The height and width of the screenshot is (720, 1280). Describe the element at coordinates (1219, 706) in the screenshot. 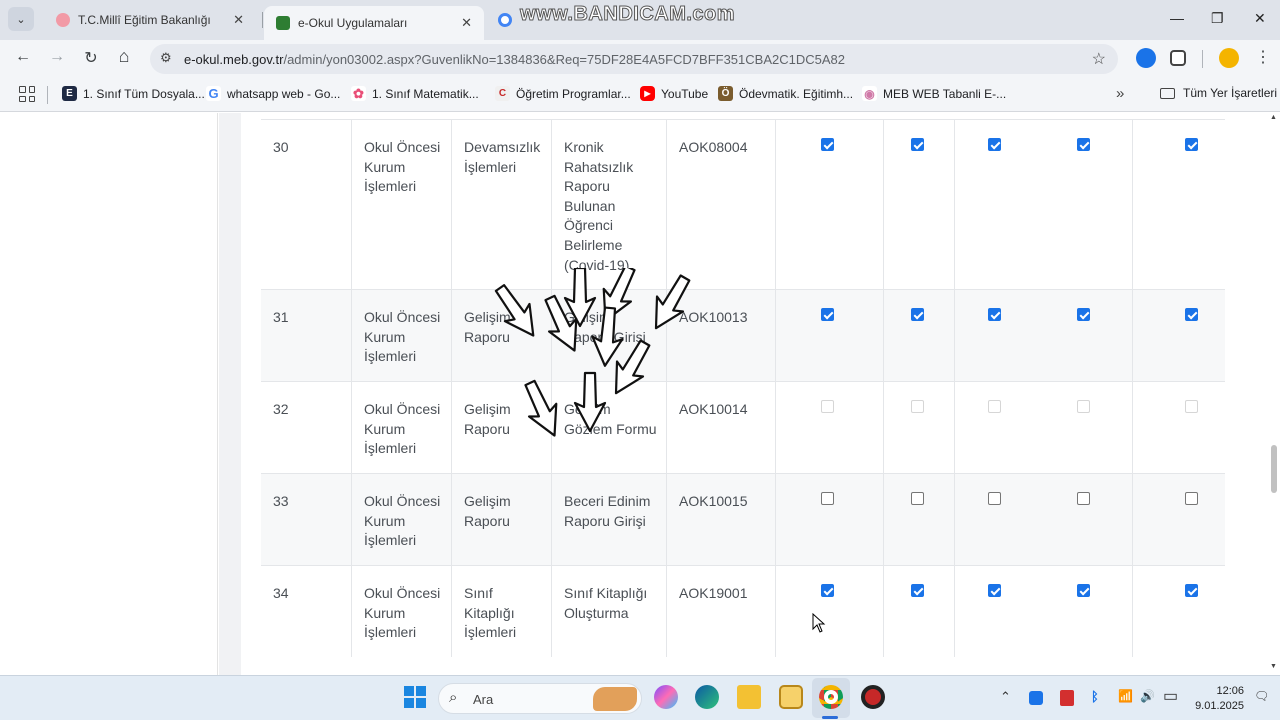

I see `clock-date: 9.01.2025` at that location.